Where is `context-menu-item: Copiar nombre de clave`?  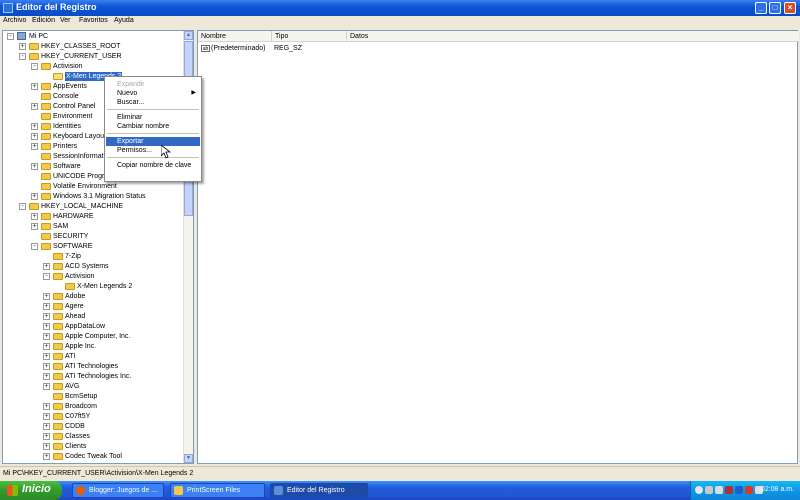 context-menu-item: Copiar nombre de clave is located at coordinates (153, 165).